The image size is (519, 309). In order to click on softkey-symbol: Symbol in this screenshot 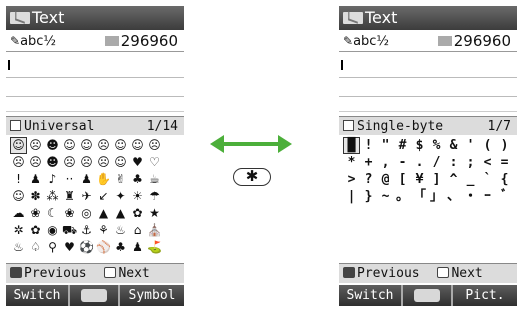, I will do `click(152, 295)`.